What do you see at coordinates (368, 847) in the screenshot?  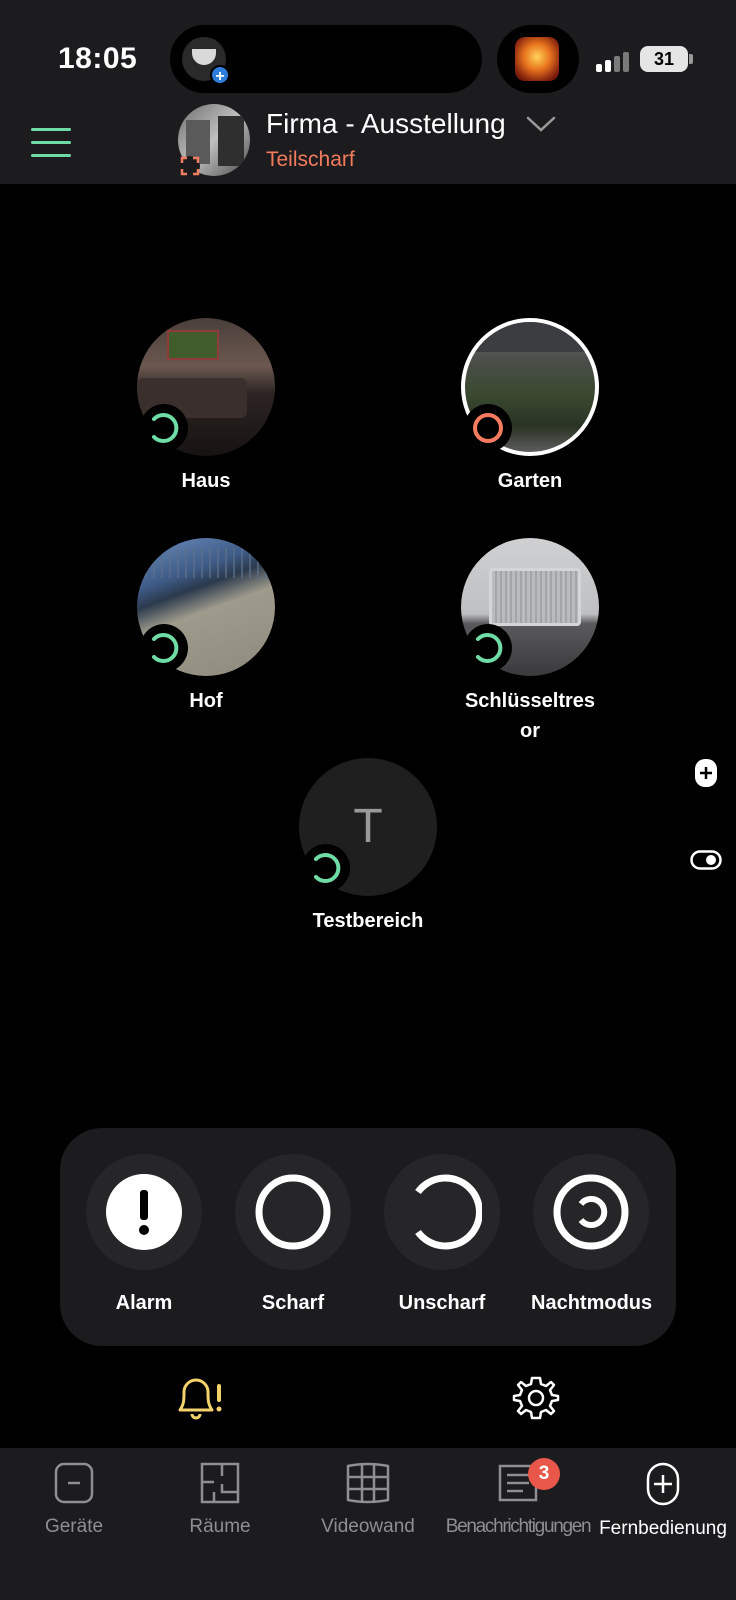 I see `zone-testbereich: T Testbereich` at bounding box center [368, 847].